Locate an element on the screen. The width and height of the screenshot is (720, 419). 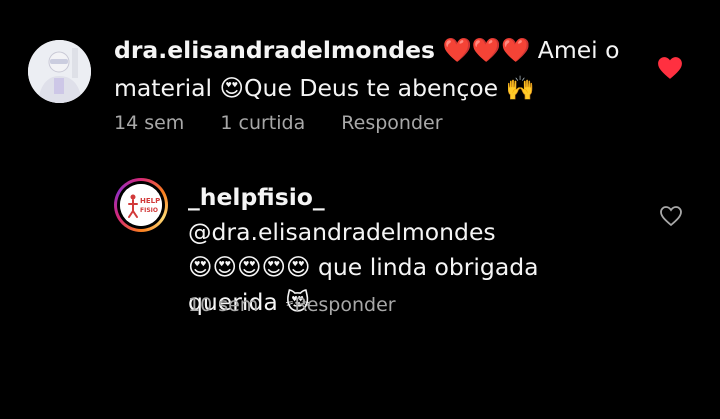
svg-text: FISIO is located at coordinates (149, 210).